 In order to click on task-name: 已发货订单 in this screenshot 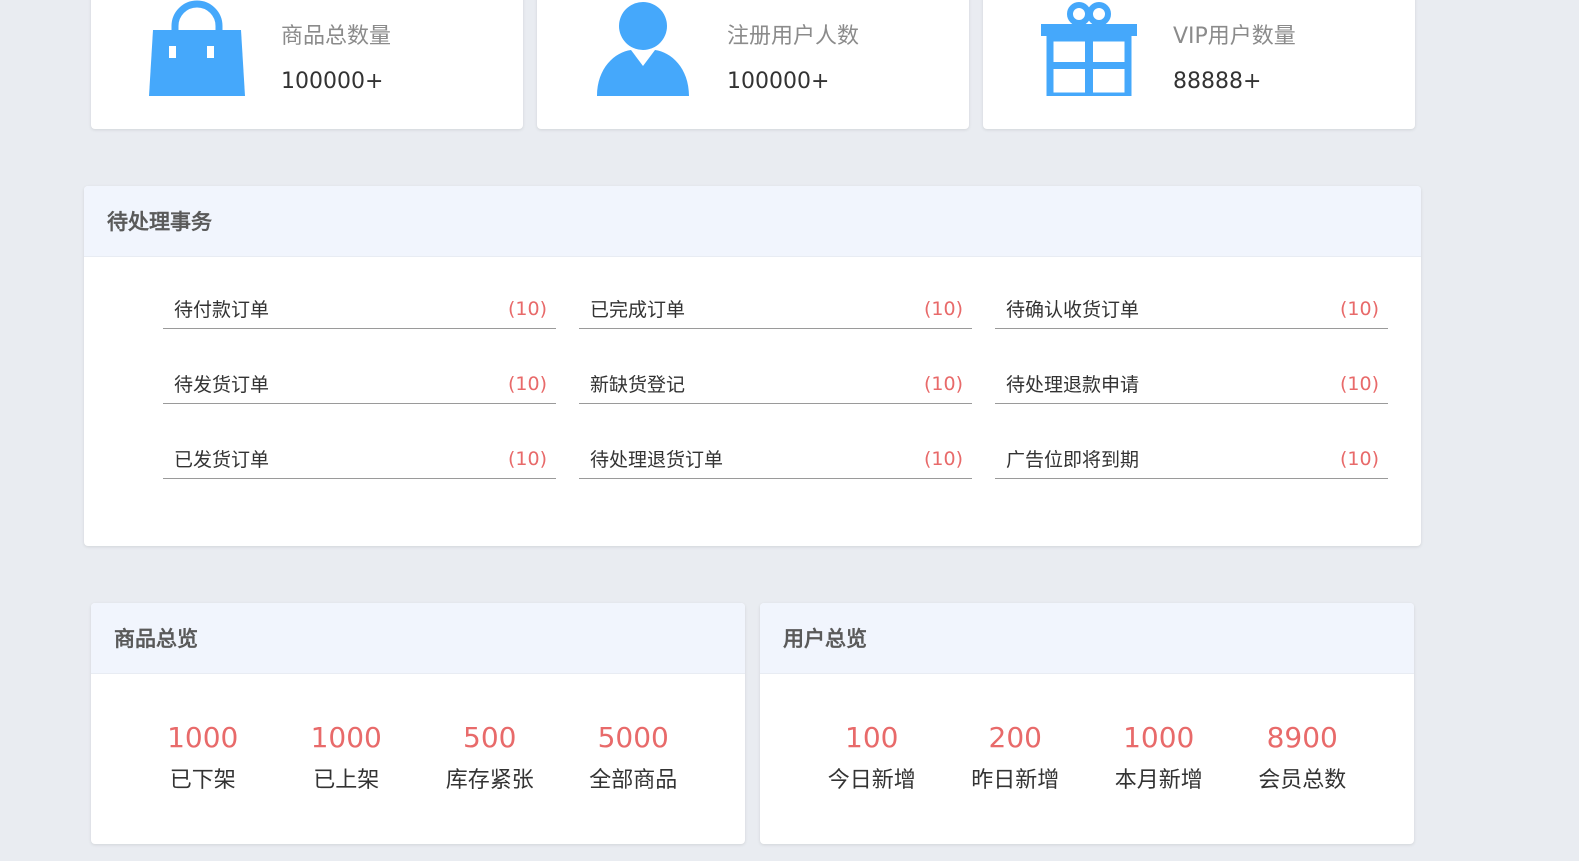, I will do `click(222, 460)`.